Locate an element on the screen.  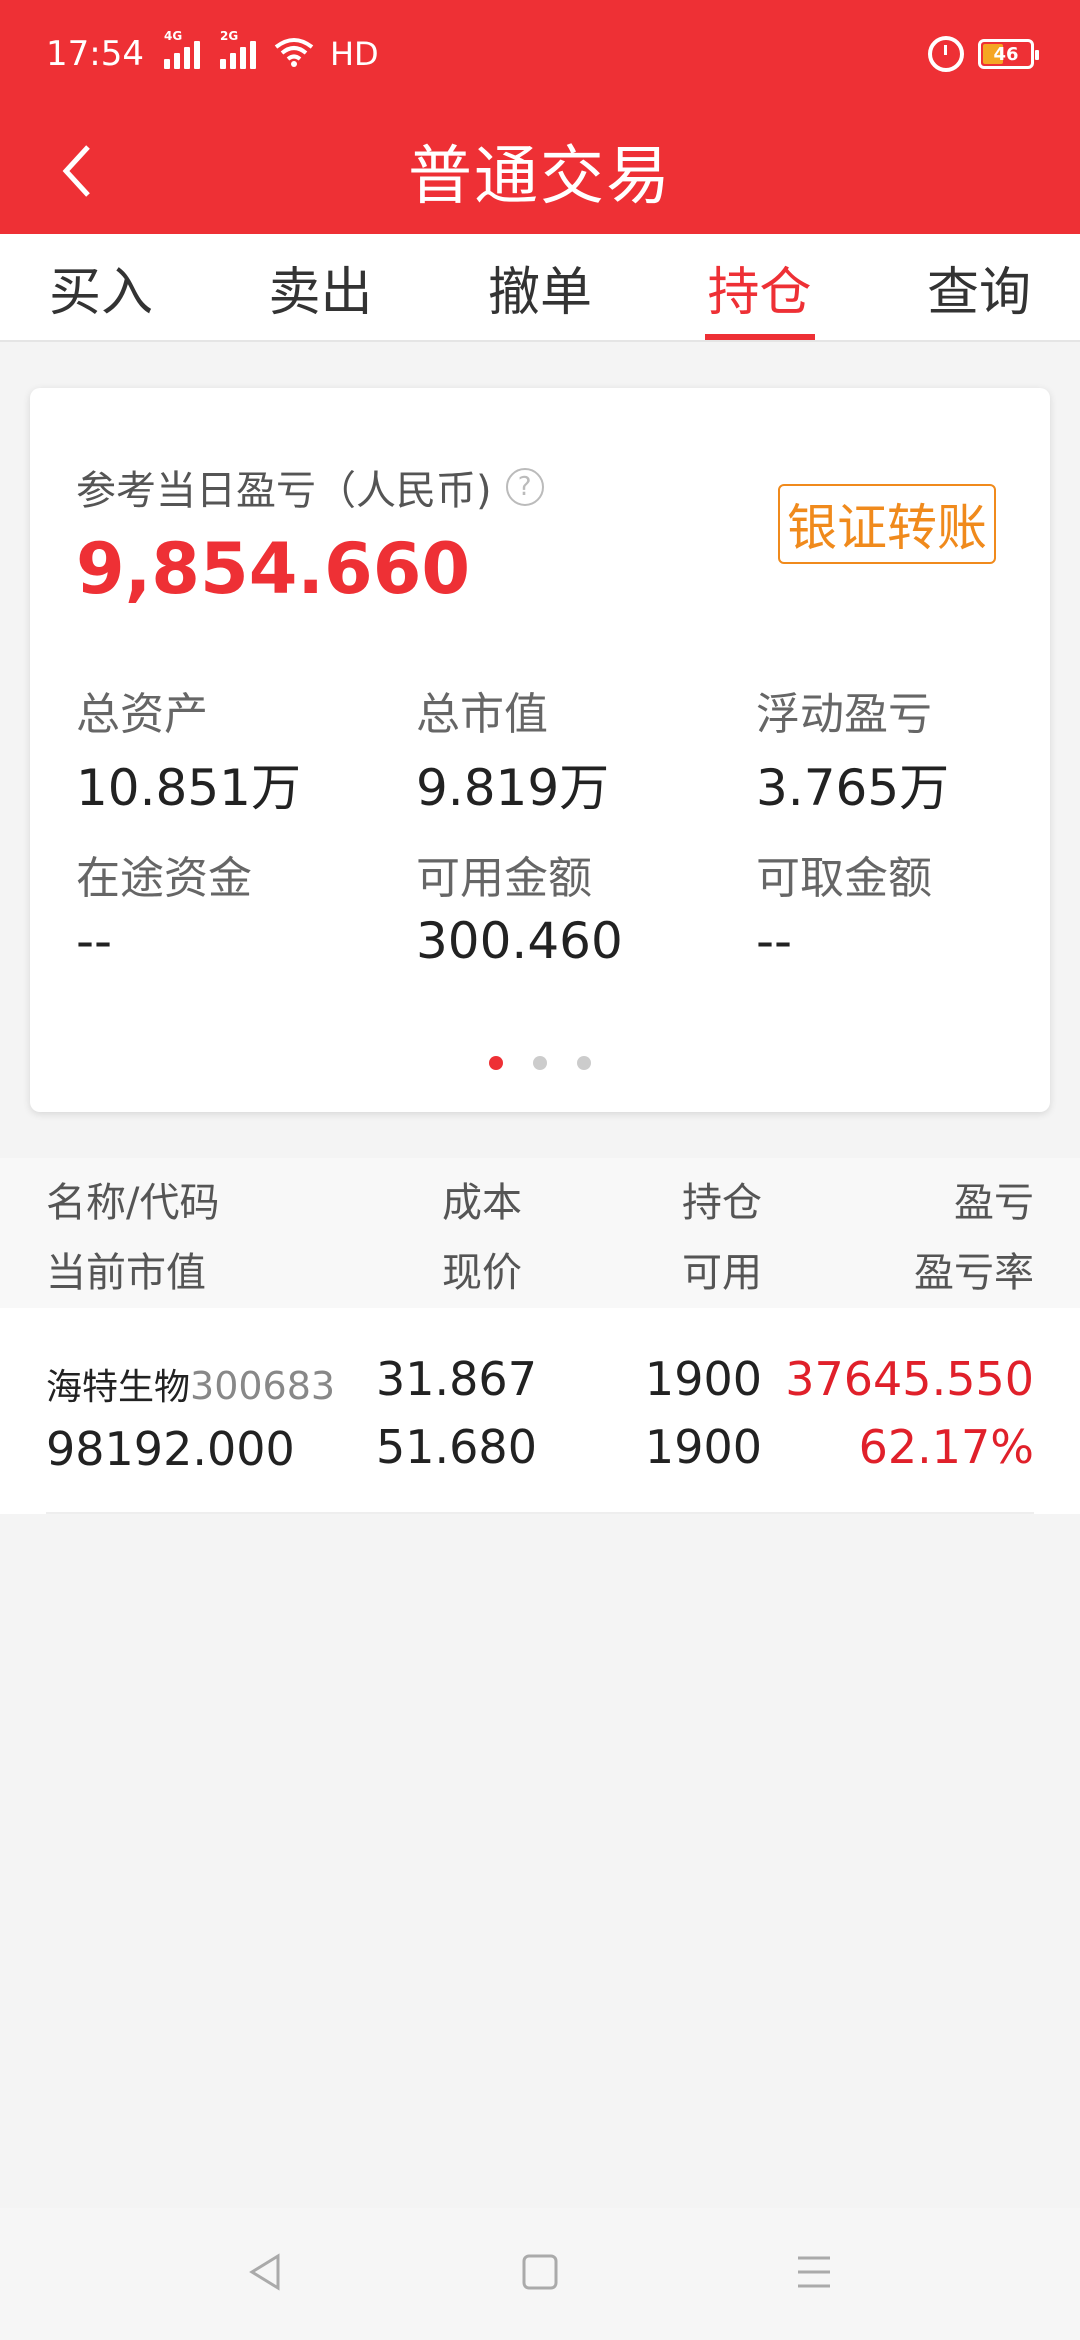
tab-buy: 买入 is located at coordinates (101, 287).